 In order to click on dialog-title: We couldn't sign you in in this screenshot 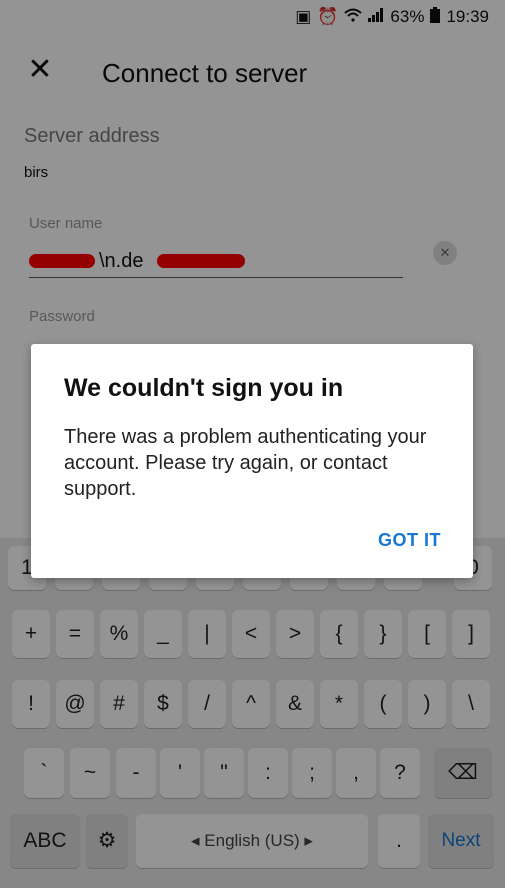, I will do `click(204, 388)`.